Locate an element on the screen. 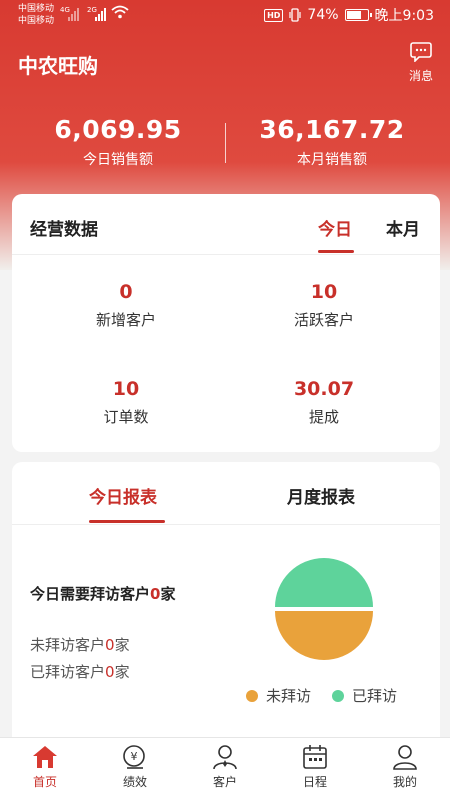  carrier-labels: 中国移动 中国移动 is located at coordinates (36, 15).